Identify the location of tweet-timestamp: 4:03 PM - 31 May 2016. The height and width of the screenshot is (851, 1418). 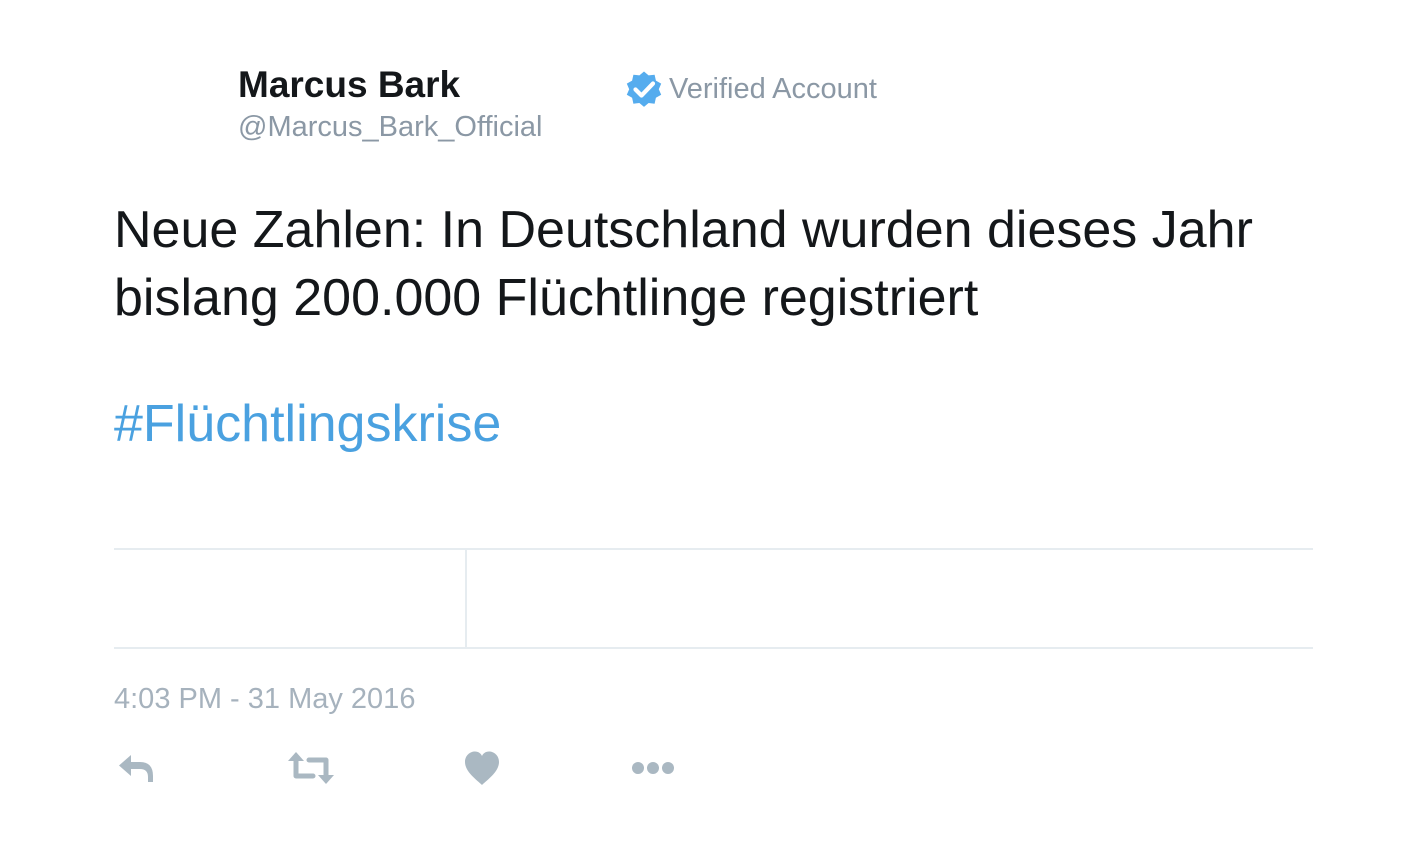
(264, 699).